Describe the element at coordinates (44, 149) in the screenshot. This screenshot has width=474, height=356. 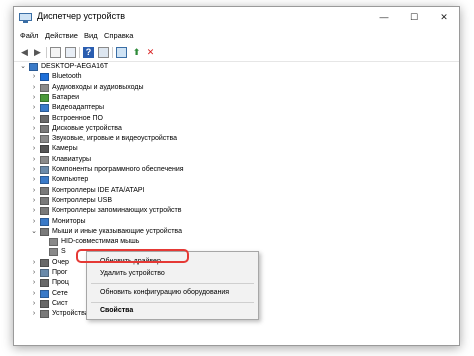
I see `camera-icon` at that location.